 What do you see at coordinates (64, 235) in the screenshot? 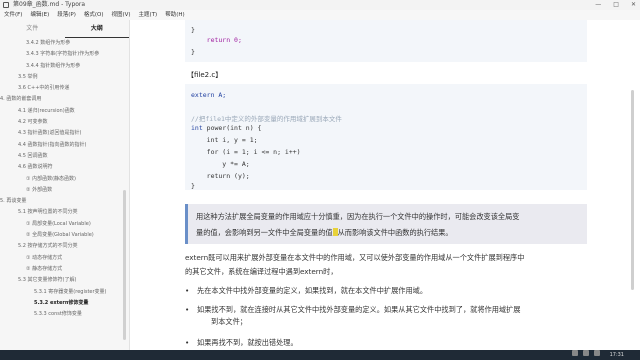
I see `outline-item: ② 全局变量(Global Variable)` at bounding box center [64, 235].